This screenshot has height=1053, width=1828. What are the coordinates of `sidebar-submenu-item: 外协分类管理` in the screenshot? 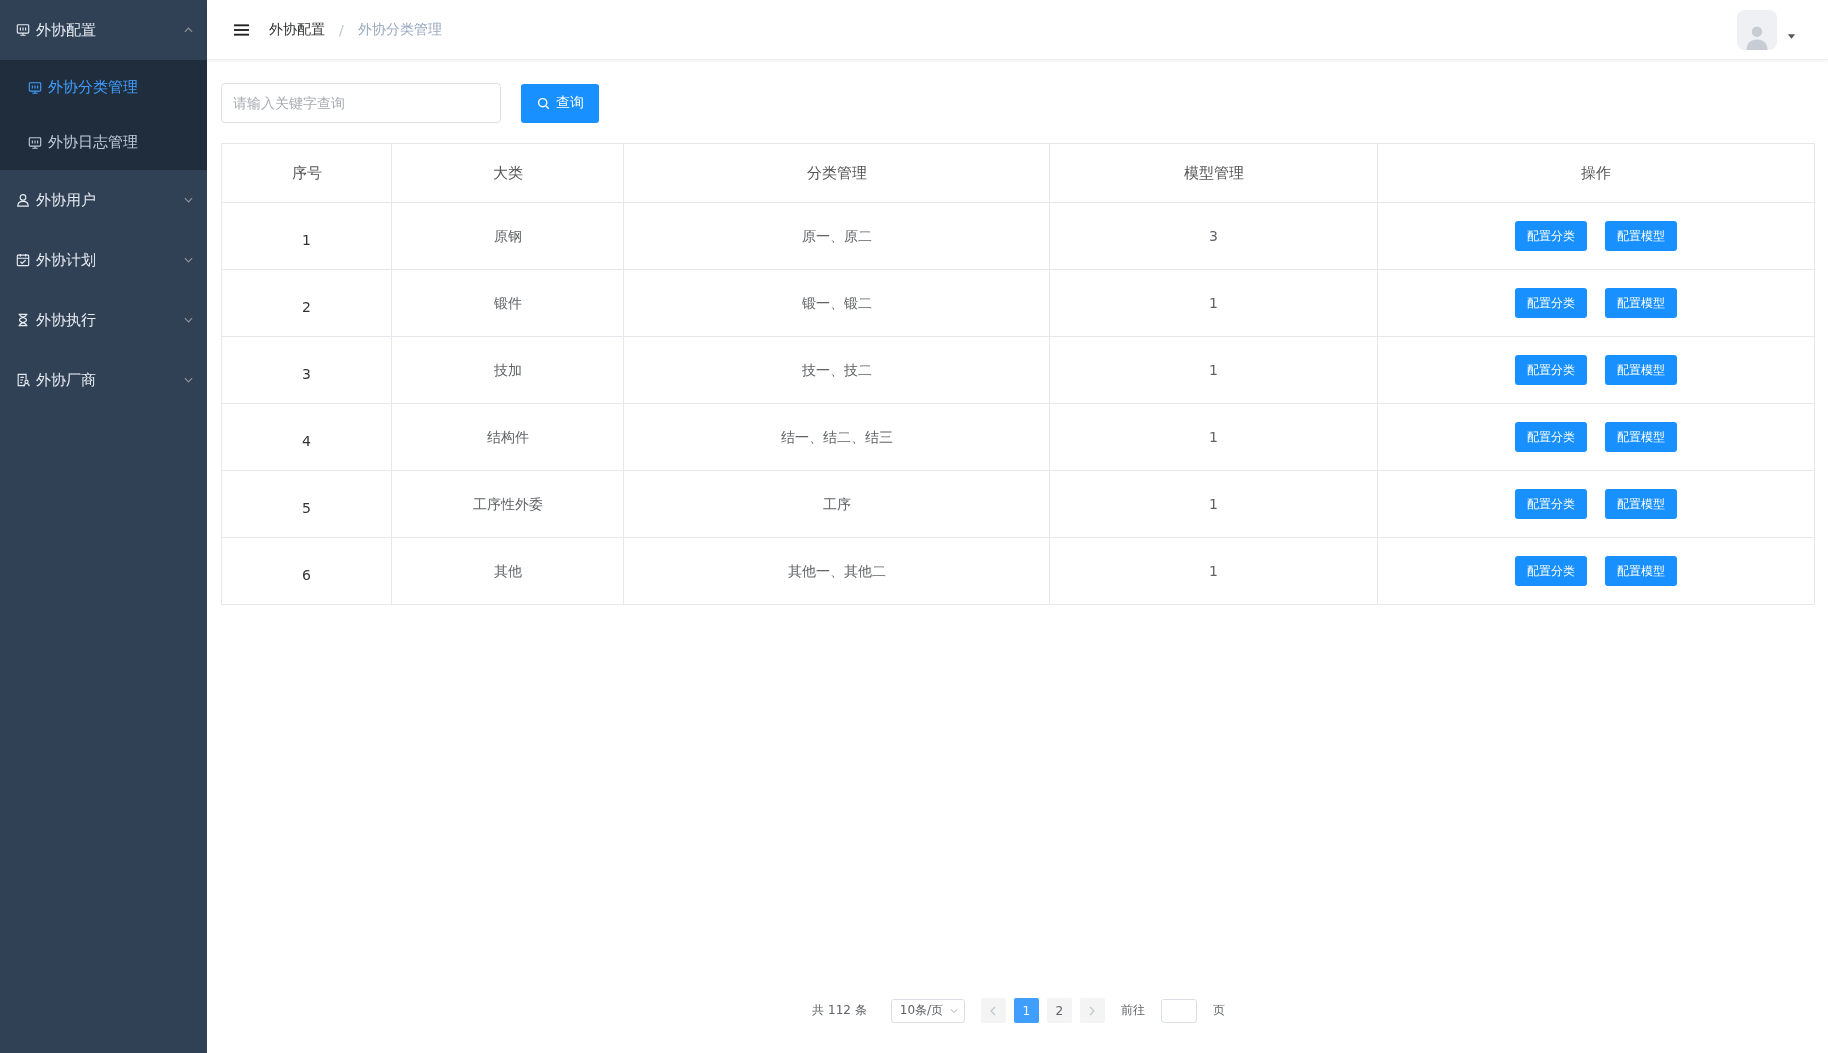 It's located at (103, 87).